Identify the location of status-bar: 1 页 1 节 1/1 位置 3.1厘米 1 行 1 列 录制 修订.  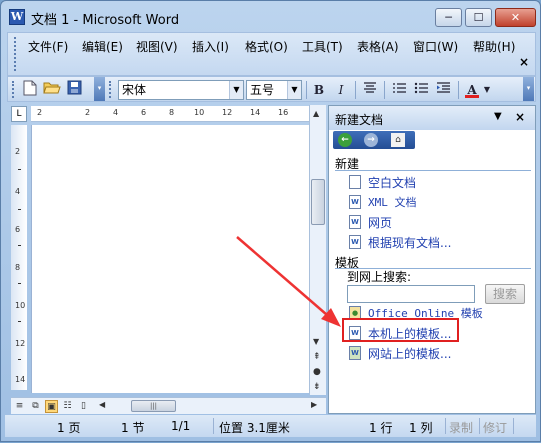
(270, 426).